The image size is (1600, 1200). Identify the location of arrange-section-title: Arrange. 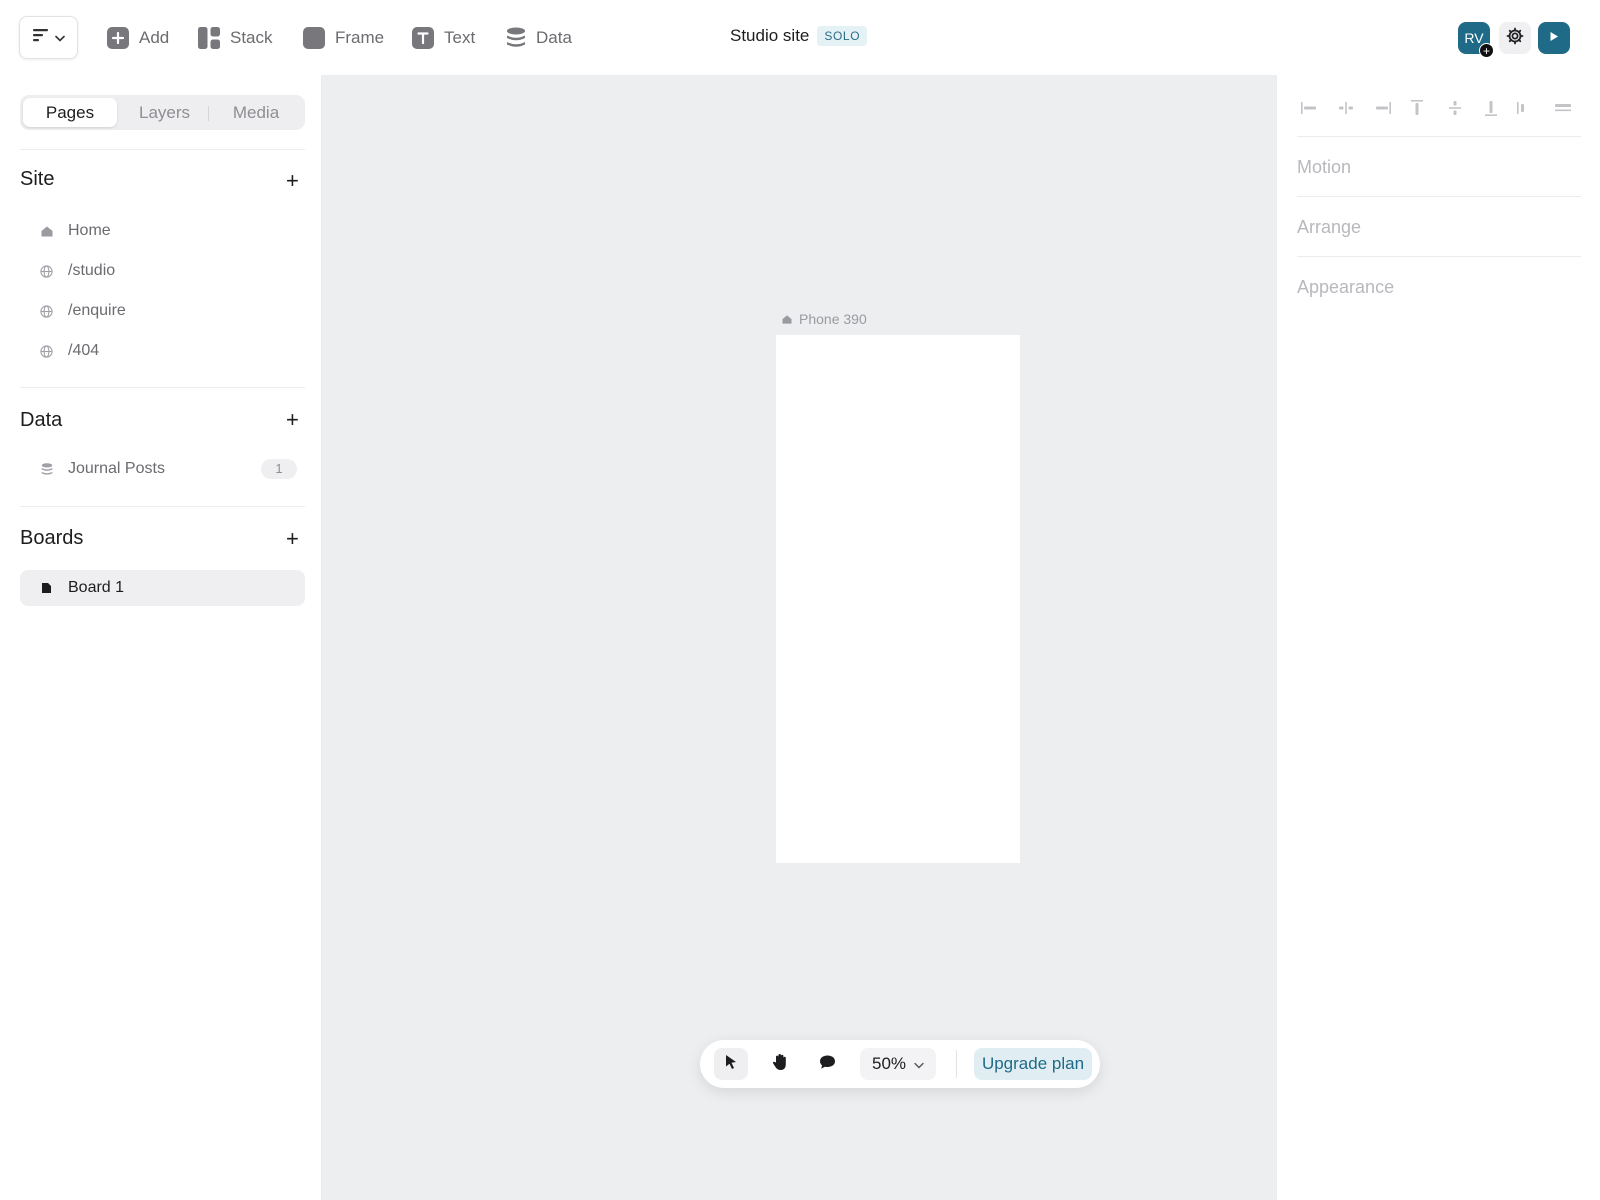
(1329, 227).